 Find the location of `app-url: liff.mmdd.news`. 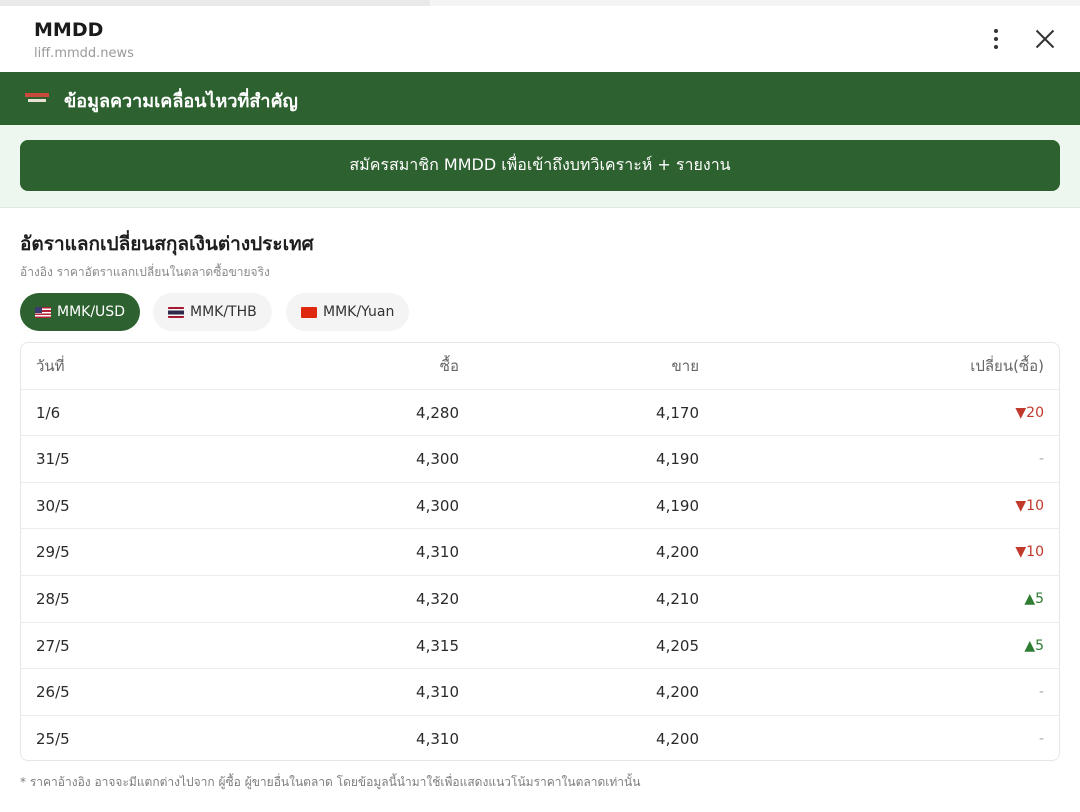

app-url: liff.mmdd.news is located at coordinates (84, 53).